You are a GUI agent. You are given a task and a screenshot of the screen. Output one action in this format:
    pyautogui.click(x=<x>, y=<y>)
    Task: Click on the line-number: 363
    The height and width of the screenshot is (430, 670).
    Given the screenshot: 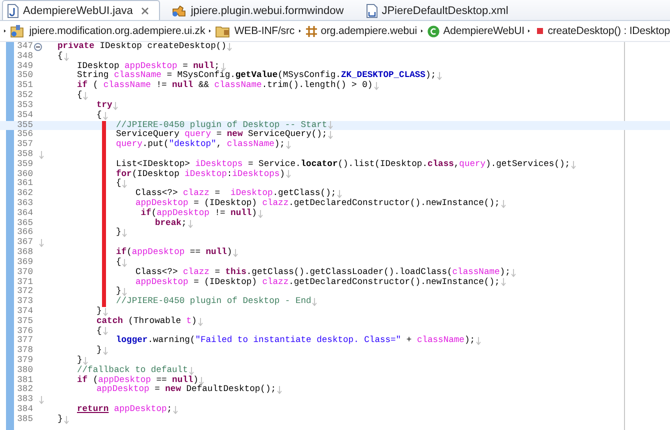 What is the action you would take?
    pyautogui.click(x=24, y=204)
    